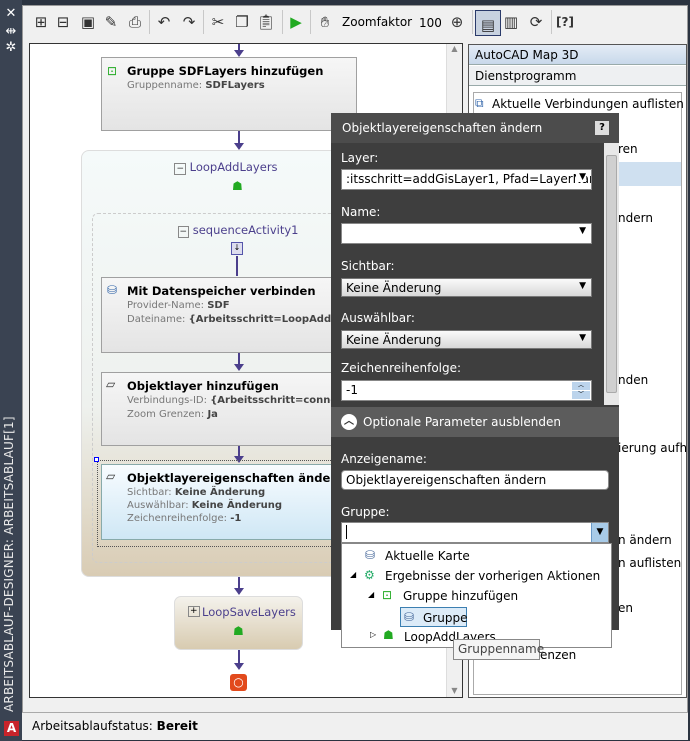 This screenshot has height=741, width=690. What do you see at coordinates (9, 564) in the screenshot?
I see `designer-title: ARBEITSABLAUF-DESIGNER: ARBEITSABLAUF[1]` at bounding box center [9, 564].